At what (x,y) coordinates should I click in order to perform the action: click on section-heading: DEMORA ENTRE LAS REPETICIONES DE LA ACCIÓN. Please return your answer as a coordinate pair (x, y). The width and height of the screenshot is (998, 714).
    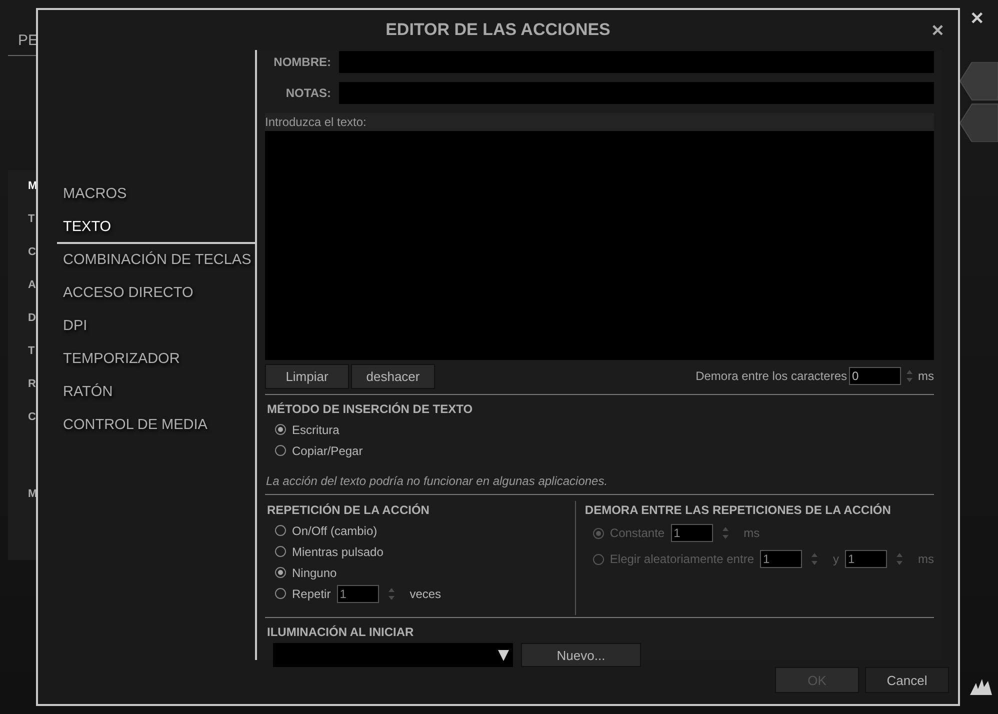
    Looking at the image, I should click on (738, 510).